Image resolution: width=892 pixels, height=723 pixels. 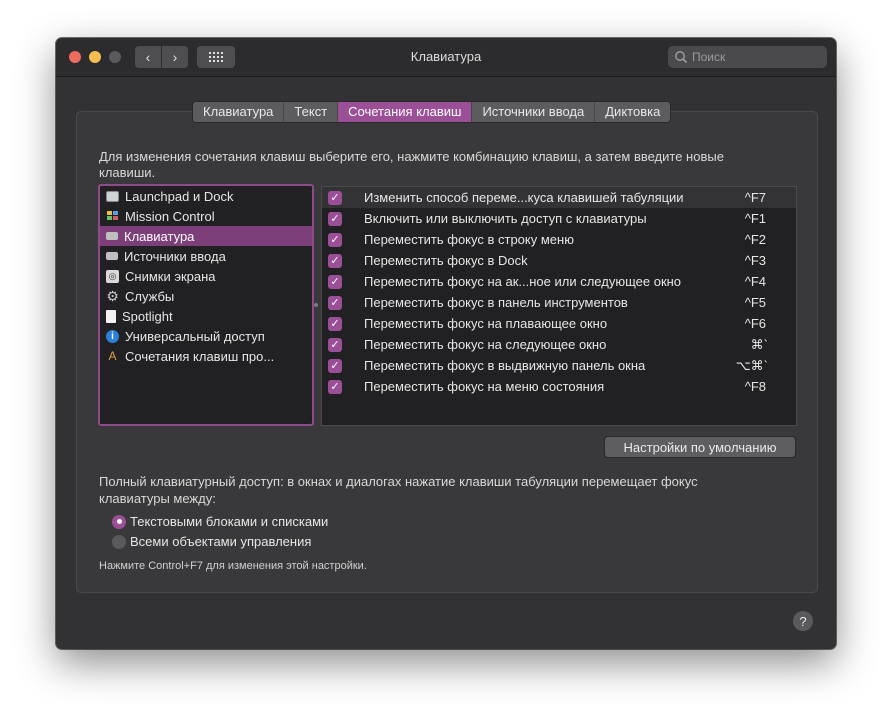 I want to click on category-item-accessibility: i Универсальный доступ, so click(x=206, y=336).